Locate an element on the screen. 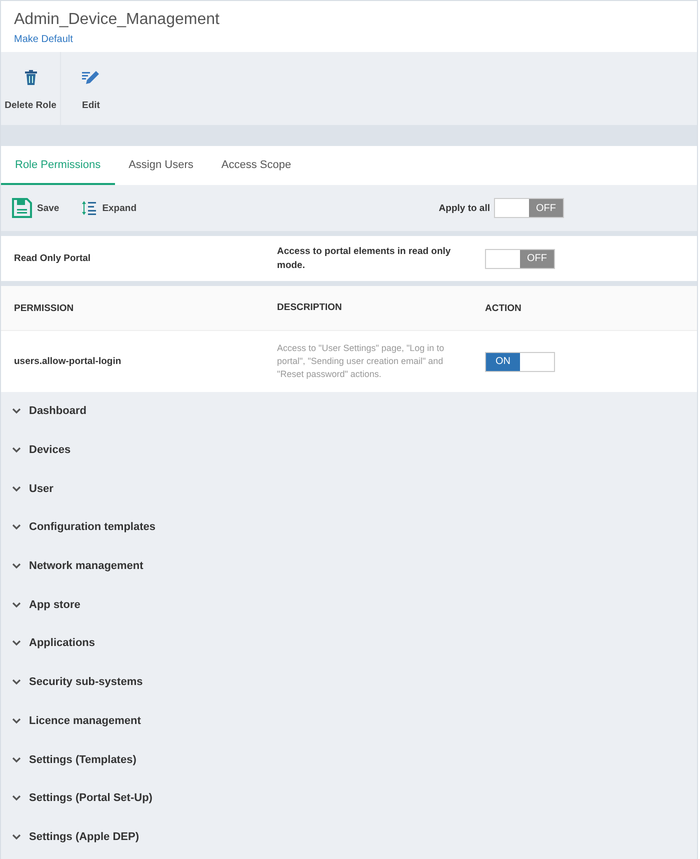 The width and height of the screenshot is (700, 859). apply-to-all-label: Apply to all is located at coordinates (464, 208).